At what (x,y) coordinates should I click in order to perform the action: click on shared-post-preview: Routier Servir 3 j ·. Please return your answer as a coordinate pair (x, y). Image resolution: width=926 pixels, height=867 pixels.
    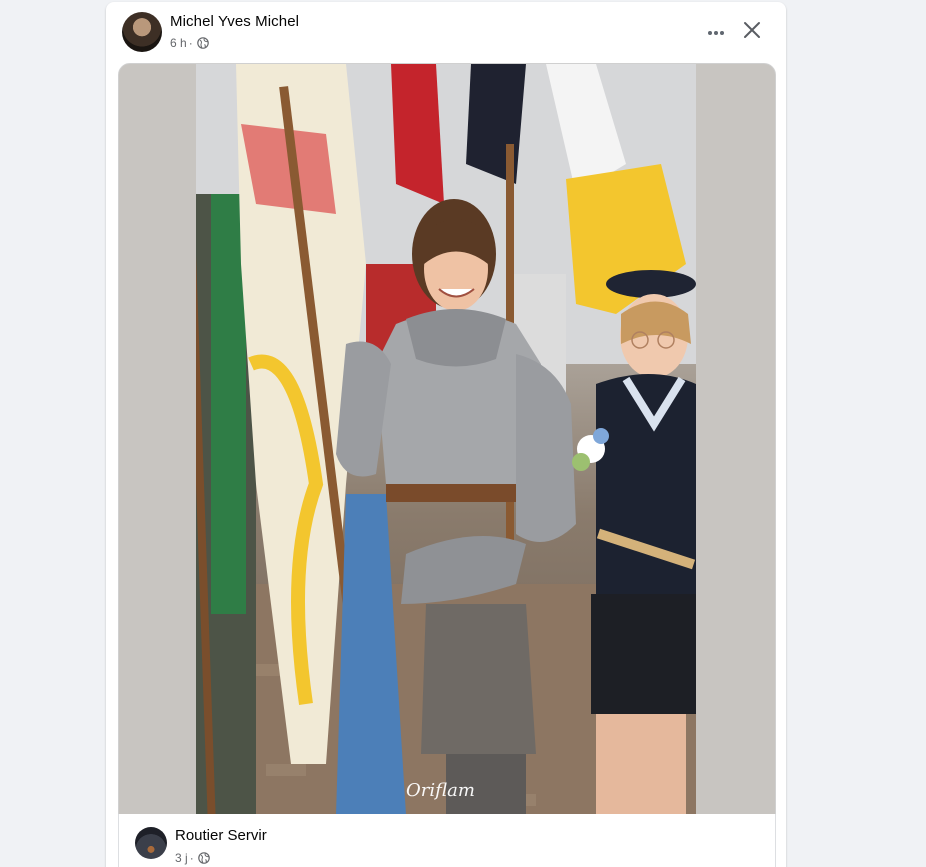
    Looking at the image, I should click on (447, 840).